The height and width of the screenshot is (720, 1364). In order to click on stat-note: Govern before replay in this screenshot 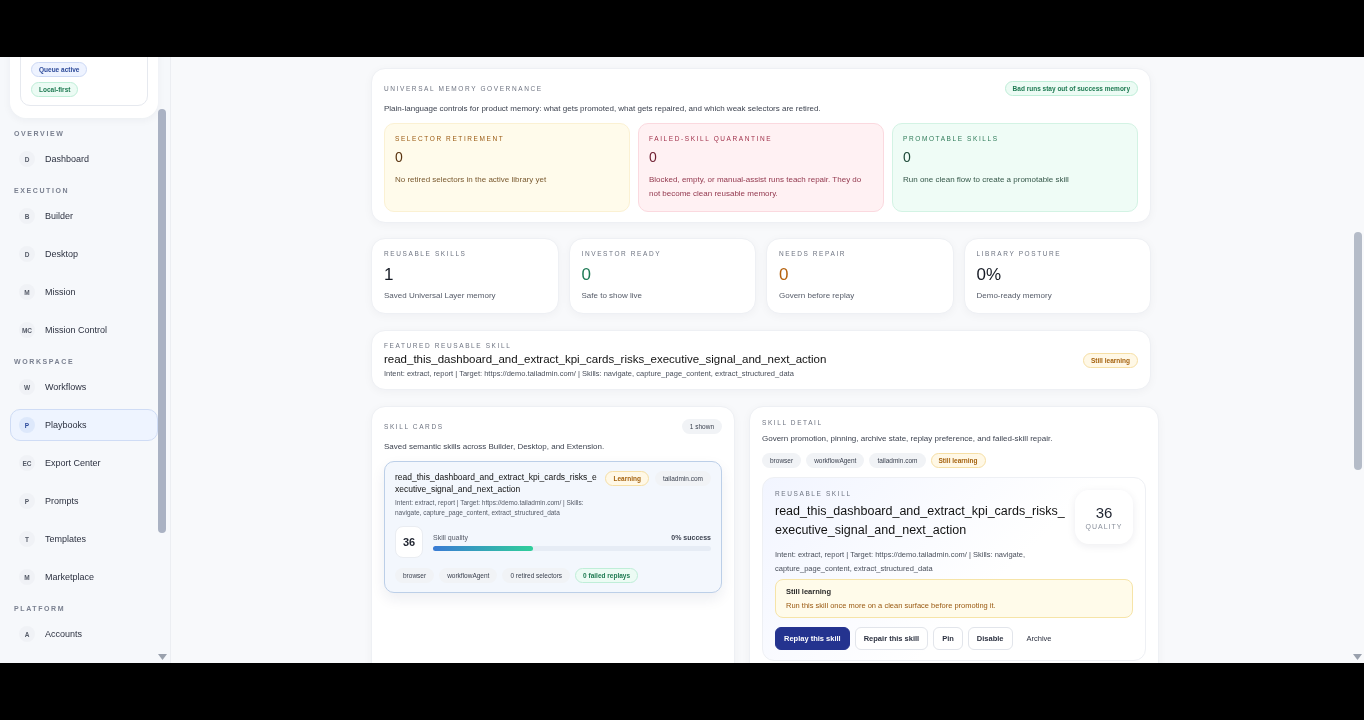, I will do `click(817, 295)`.